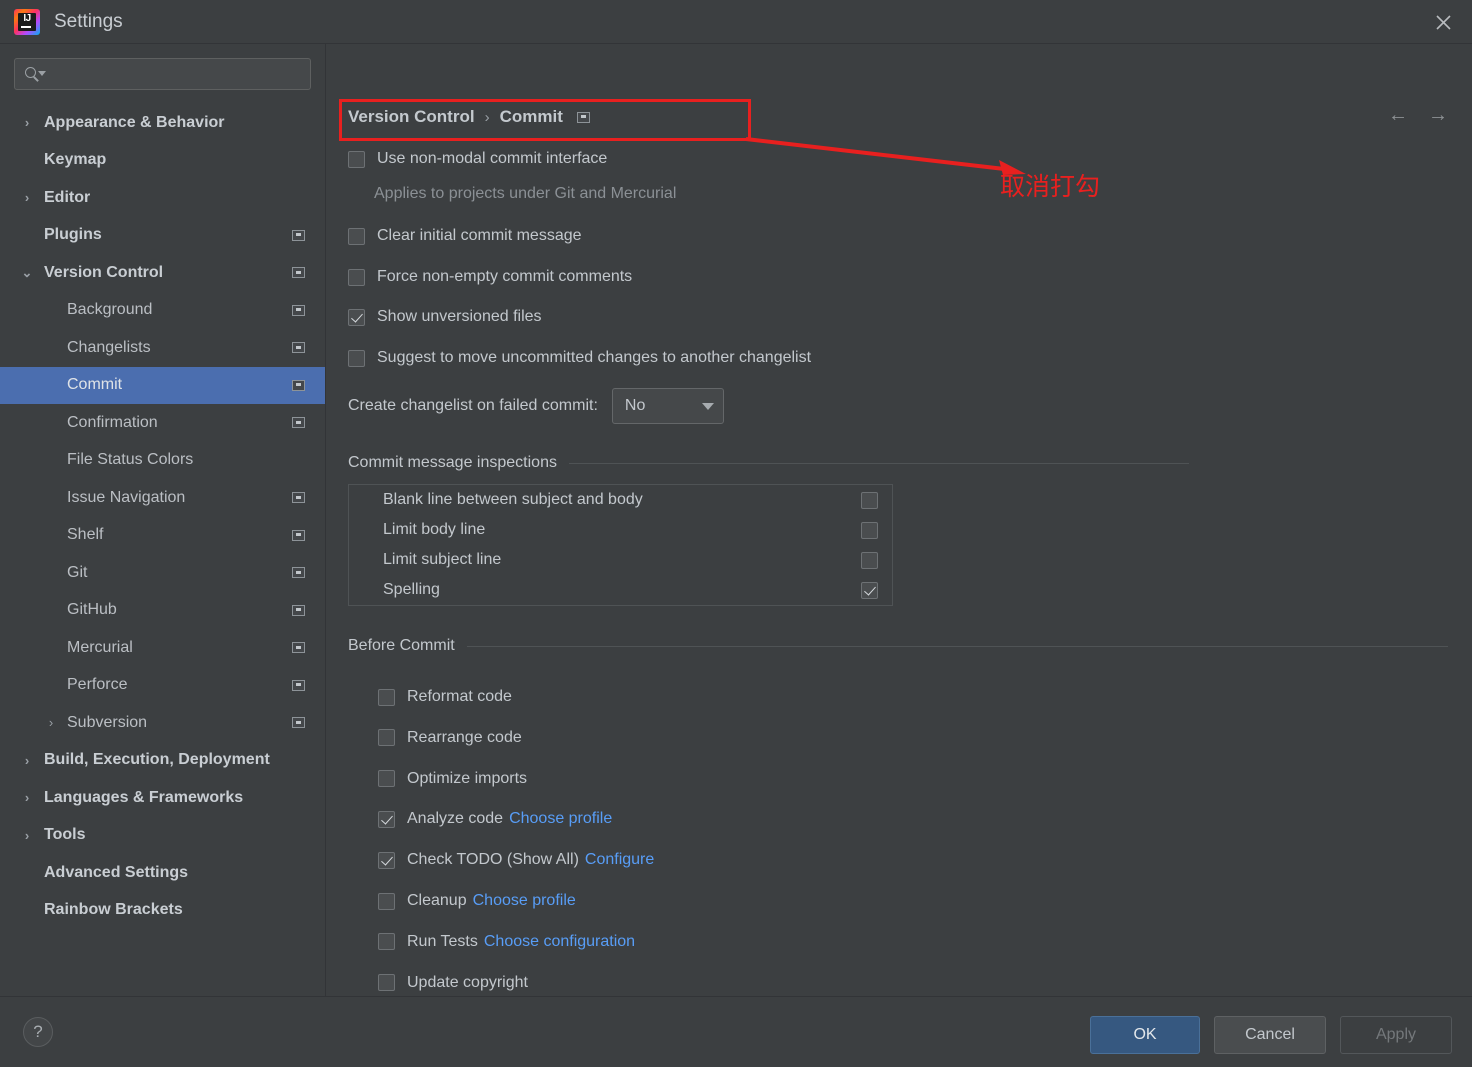  What do you see at coordinates (162, 498) in the screenshot?
I see `sidebar-item-issue-navigation: Issue Navigation` at bounding box center [162, 498].